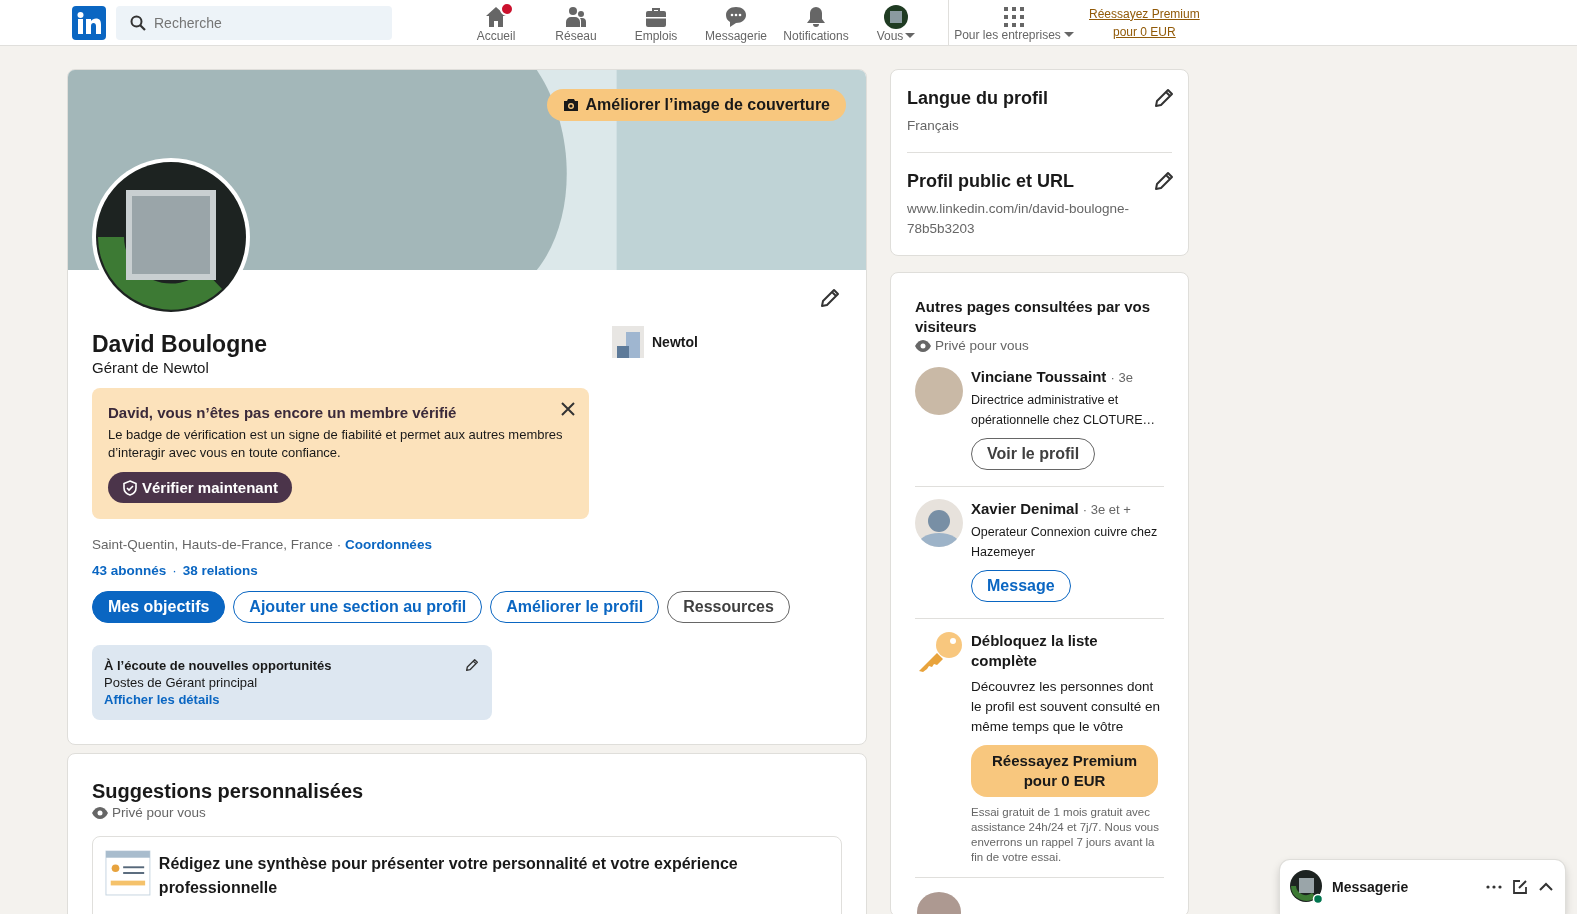 This screenshot has height=914, width=1577. I want to click on connections-link: 38 relations, so click(220, 571).